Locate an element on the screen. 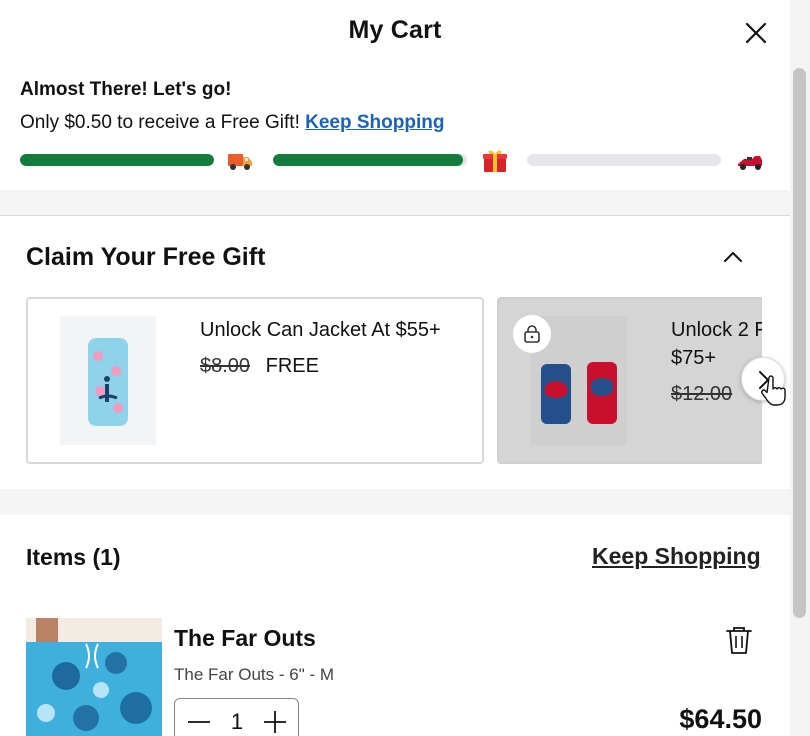 This screenshot has height=736, width=810. product-image is located at coordinates (94, 677).